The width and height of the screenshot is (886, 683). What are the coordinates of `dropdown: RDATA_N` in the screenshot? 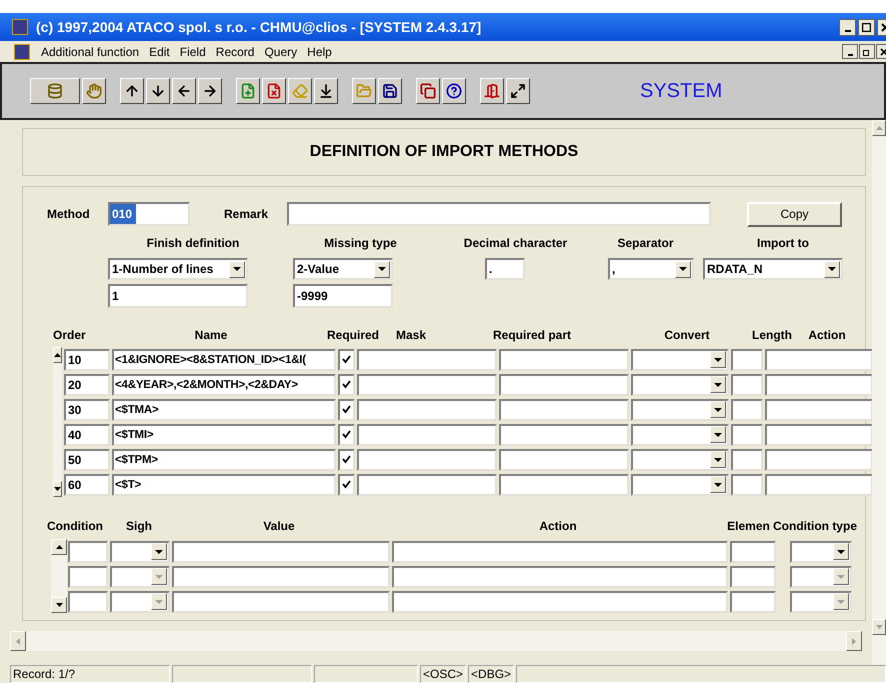 It's located at (773, 269).